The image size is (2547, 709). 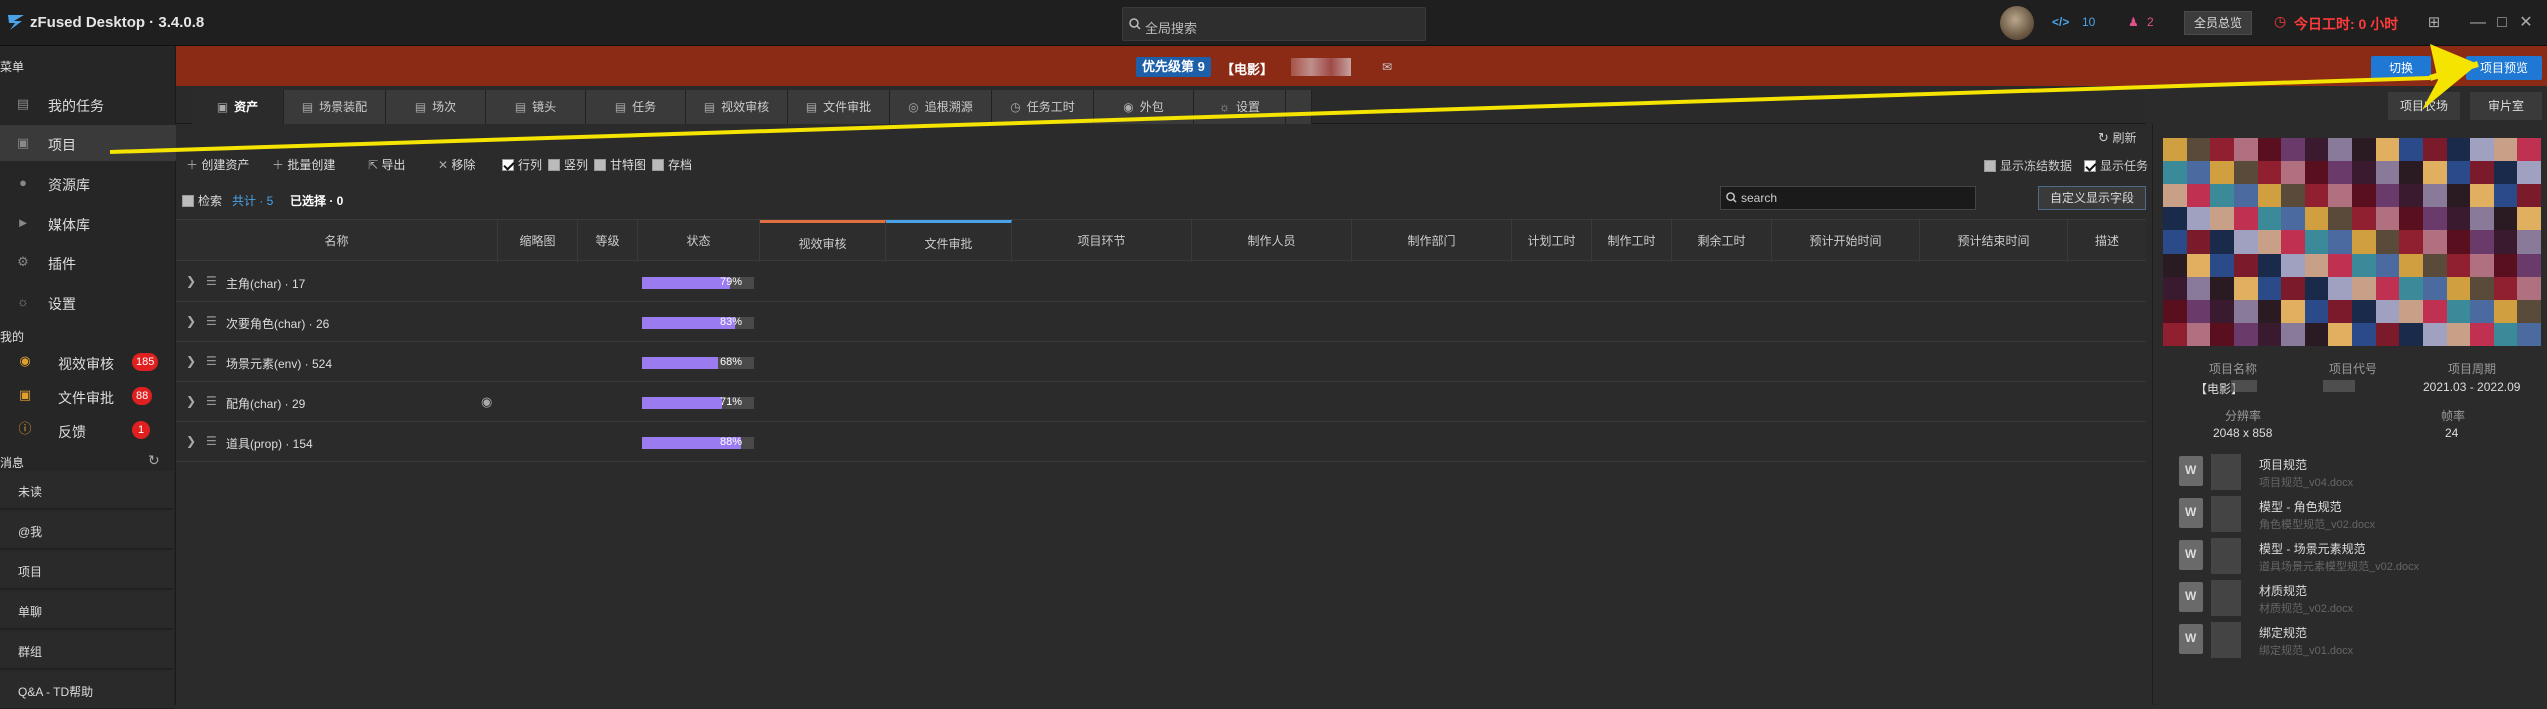 I want to click on progress-bar: 79%, so click(x=698, y=282).